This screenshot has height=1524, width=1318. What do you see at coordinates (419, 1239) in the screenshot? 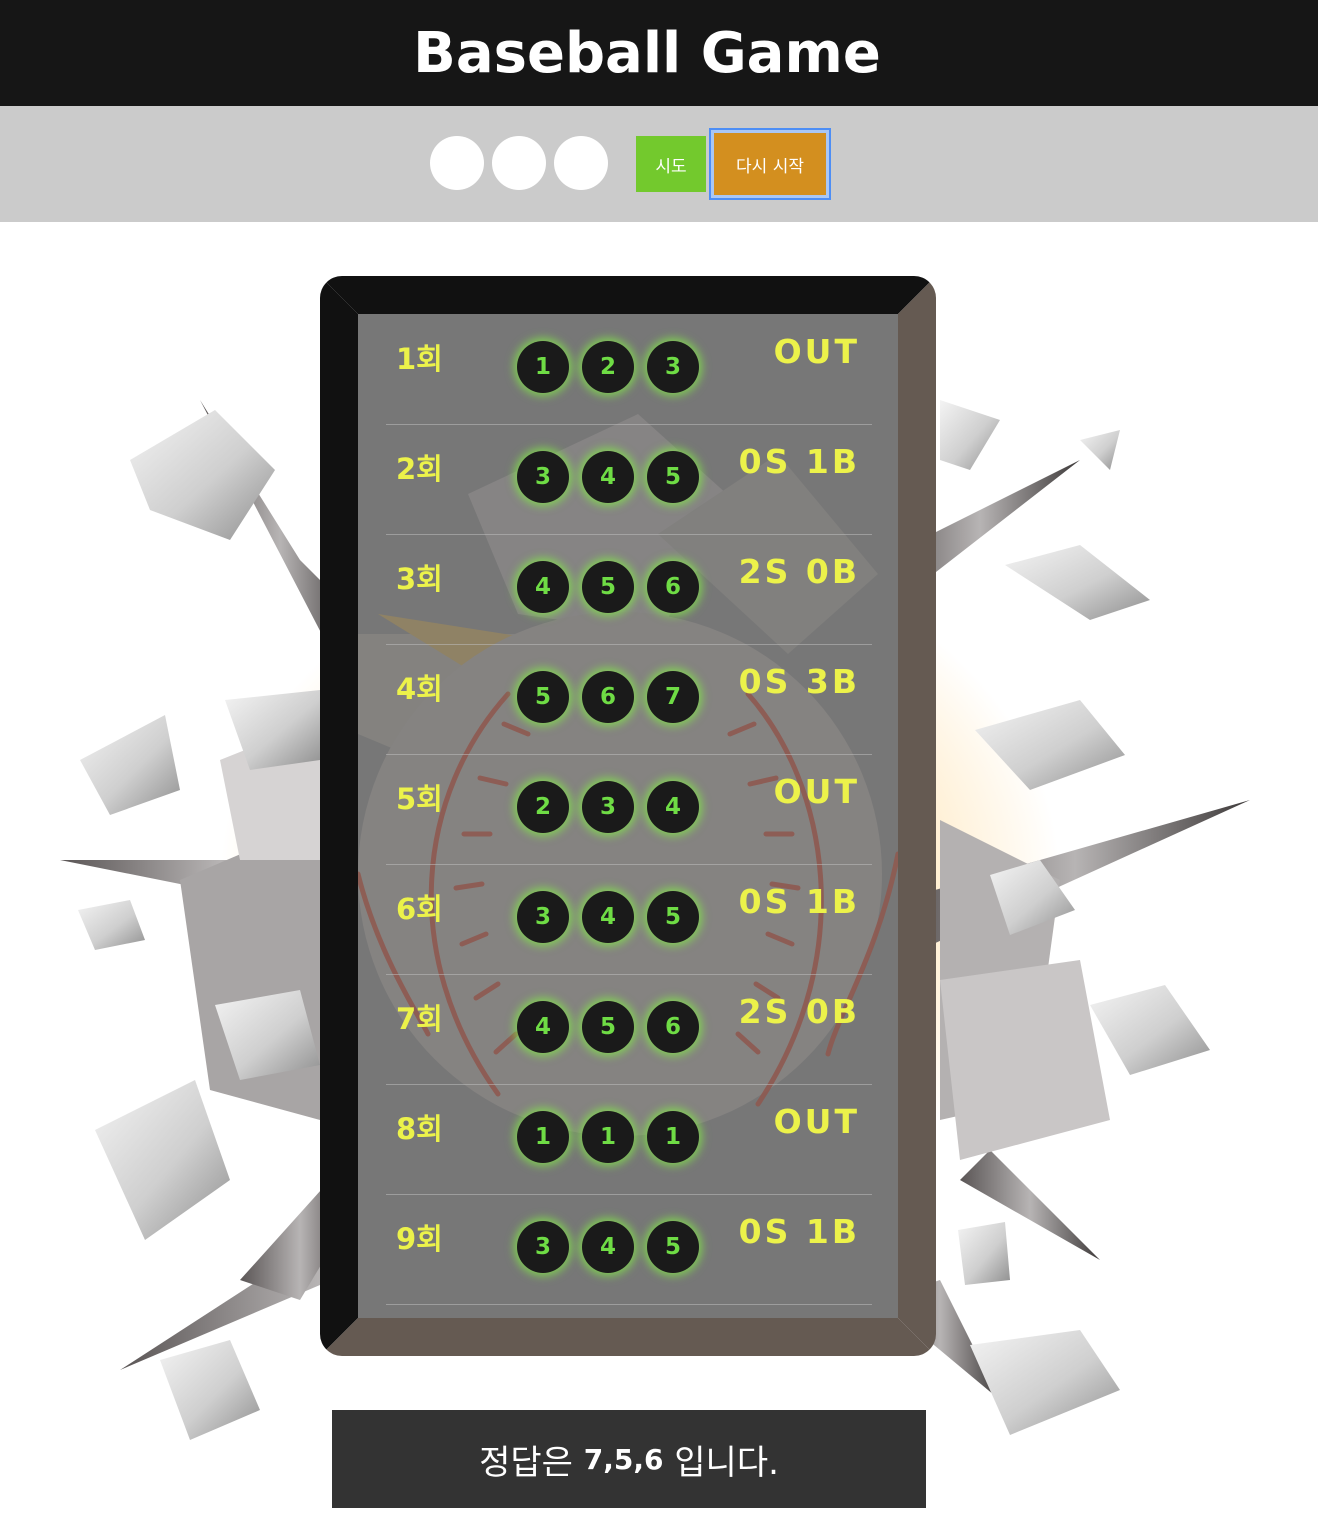
I see `inning-label: 9회` at bounding box center [419, 1239].